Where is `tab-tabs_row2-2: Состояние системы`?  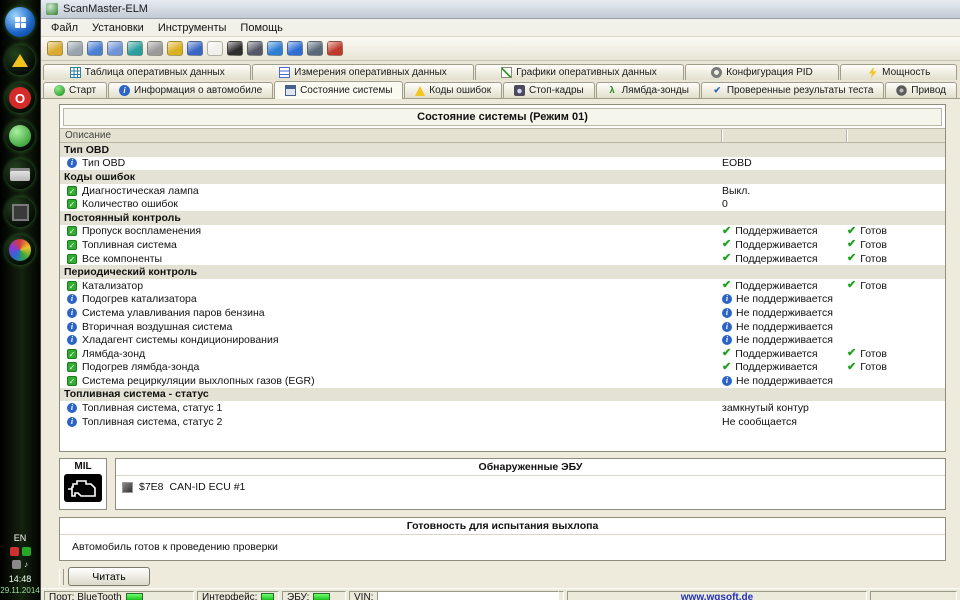 tab-tabs_row2-2: Состояние системы is located at coordinates (339, 90).